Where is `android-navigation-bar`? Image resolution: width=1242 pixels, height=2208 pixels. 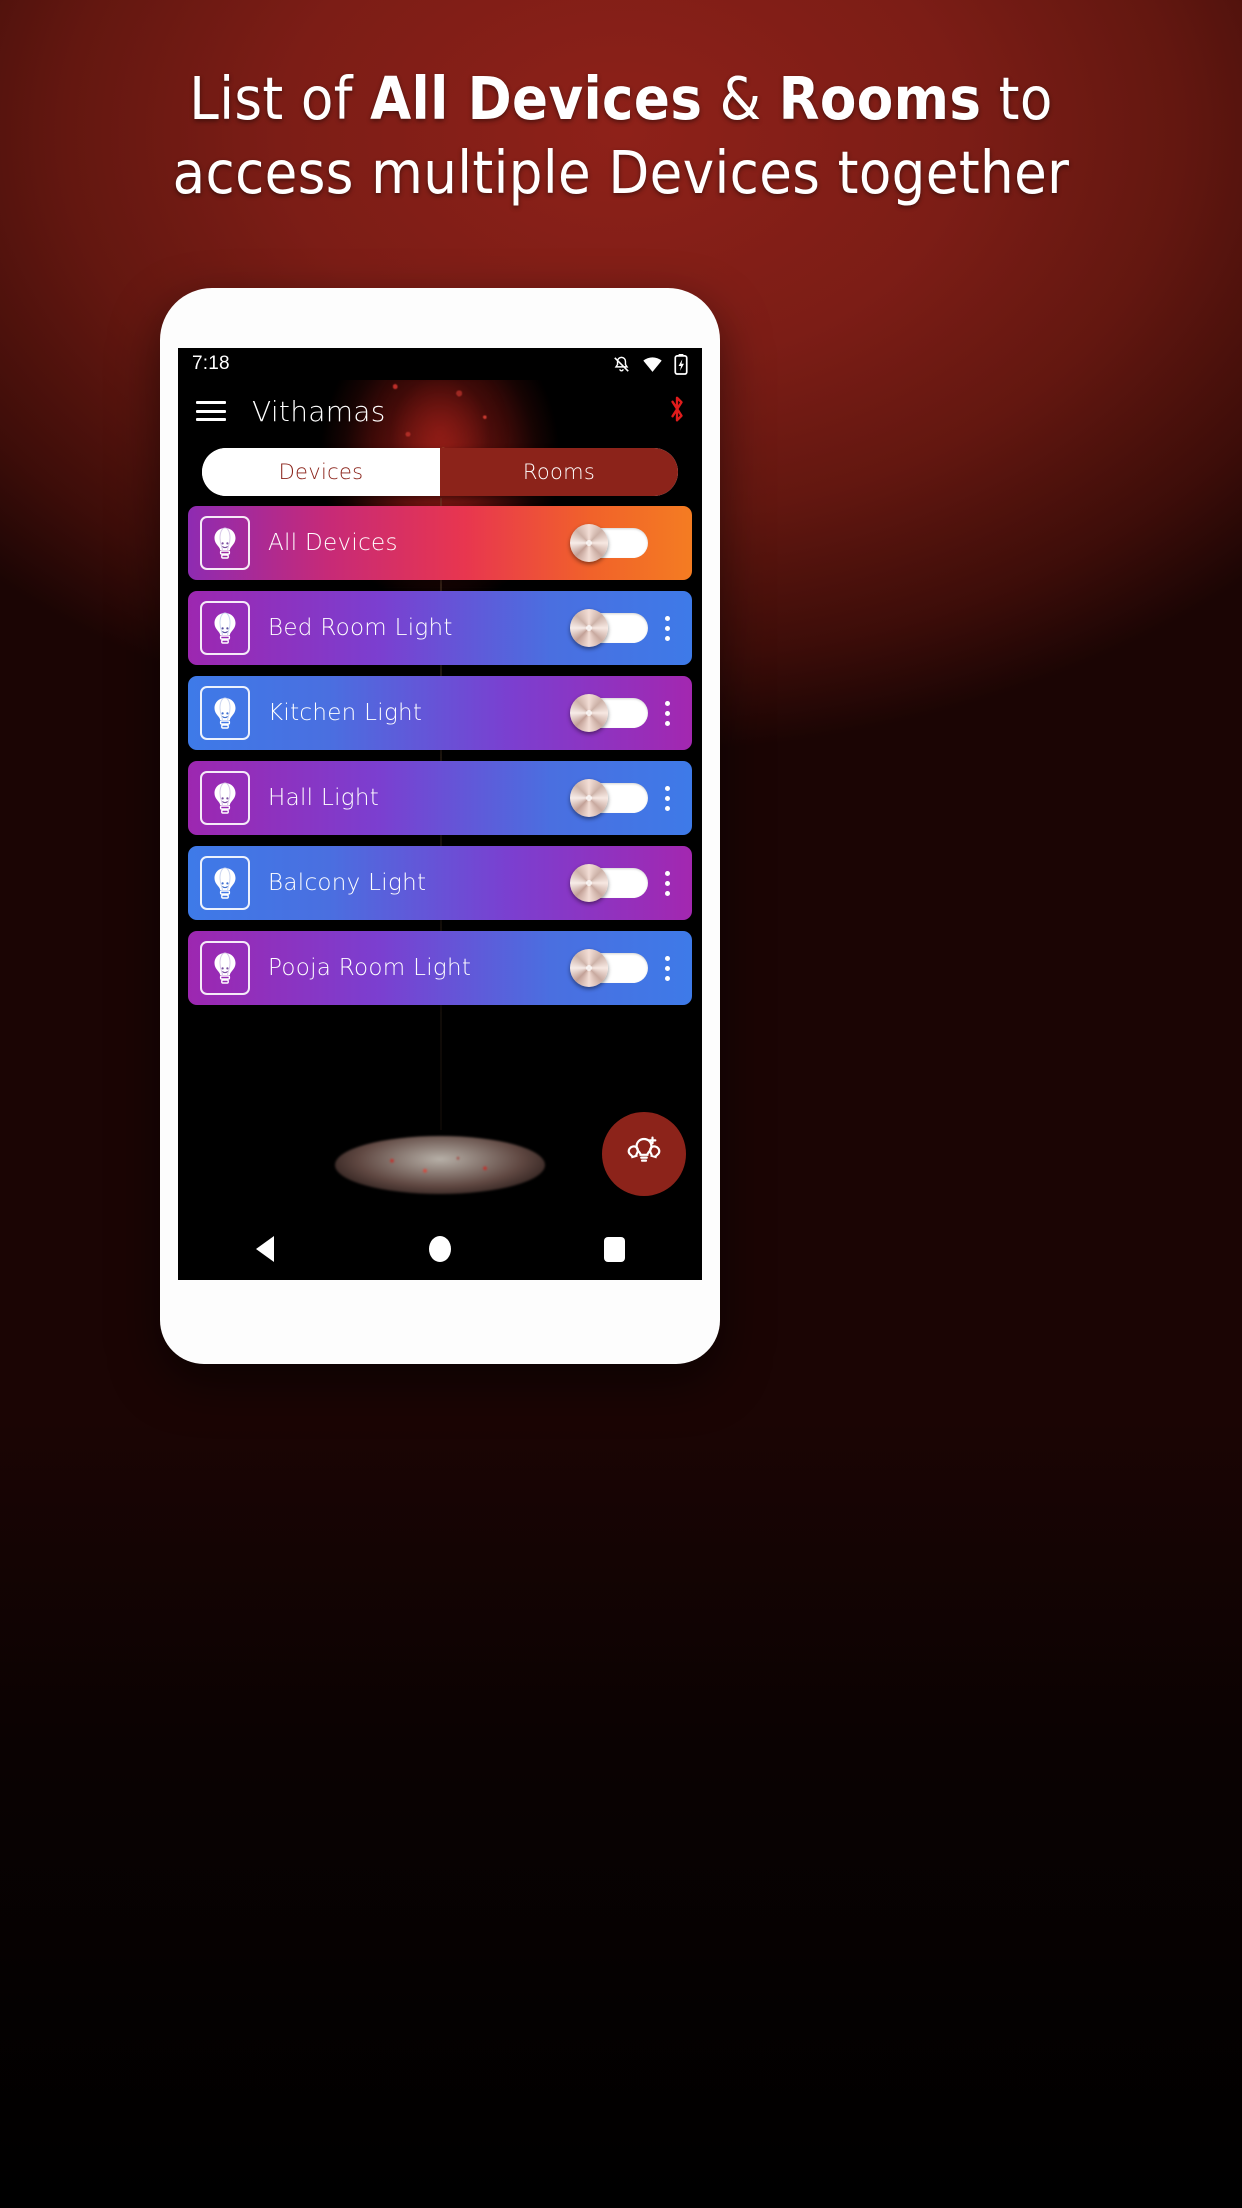 android-navigation-bar is located at coordinates (440, 1249).